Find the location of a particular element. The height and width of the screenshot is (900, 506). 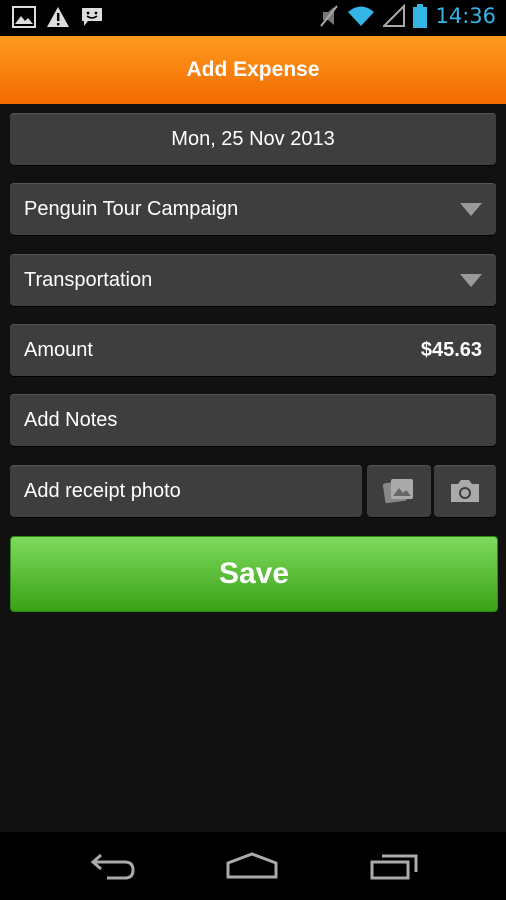

chat-icon is located at coordinates (92, 17).